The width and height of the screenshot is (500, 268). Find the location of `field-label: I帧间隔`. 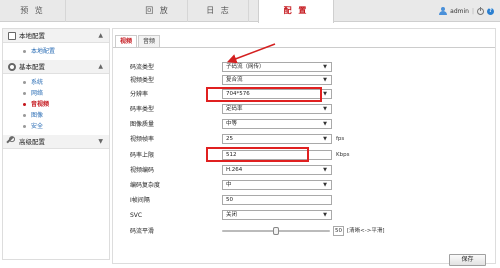

field-label: I帧间隔 is located at coordinates (140, 200).